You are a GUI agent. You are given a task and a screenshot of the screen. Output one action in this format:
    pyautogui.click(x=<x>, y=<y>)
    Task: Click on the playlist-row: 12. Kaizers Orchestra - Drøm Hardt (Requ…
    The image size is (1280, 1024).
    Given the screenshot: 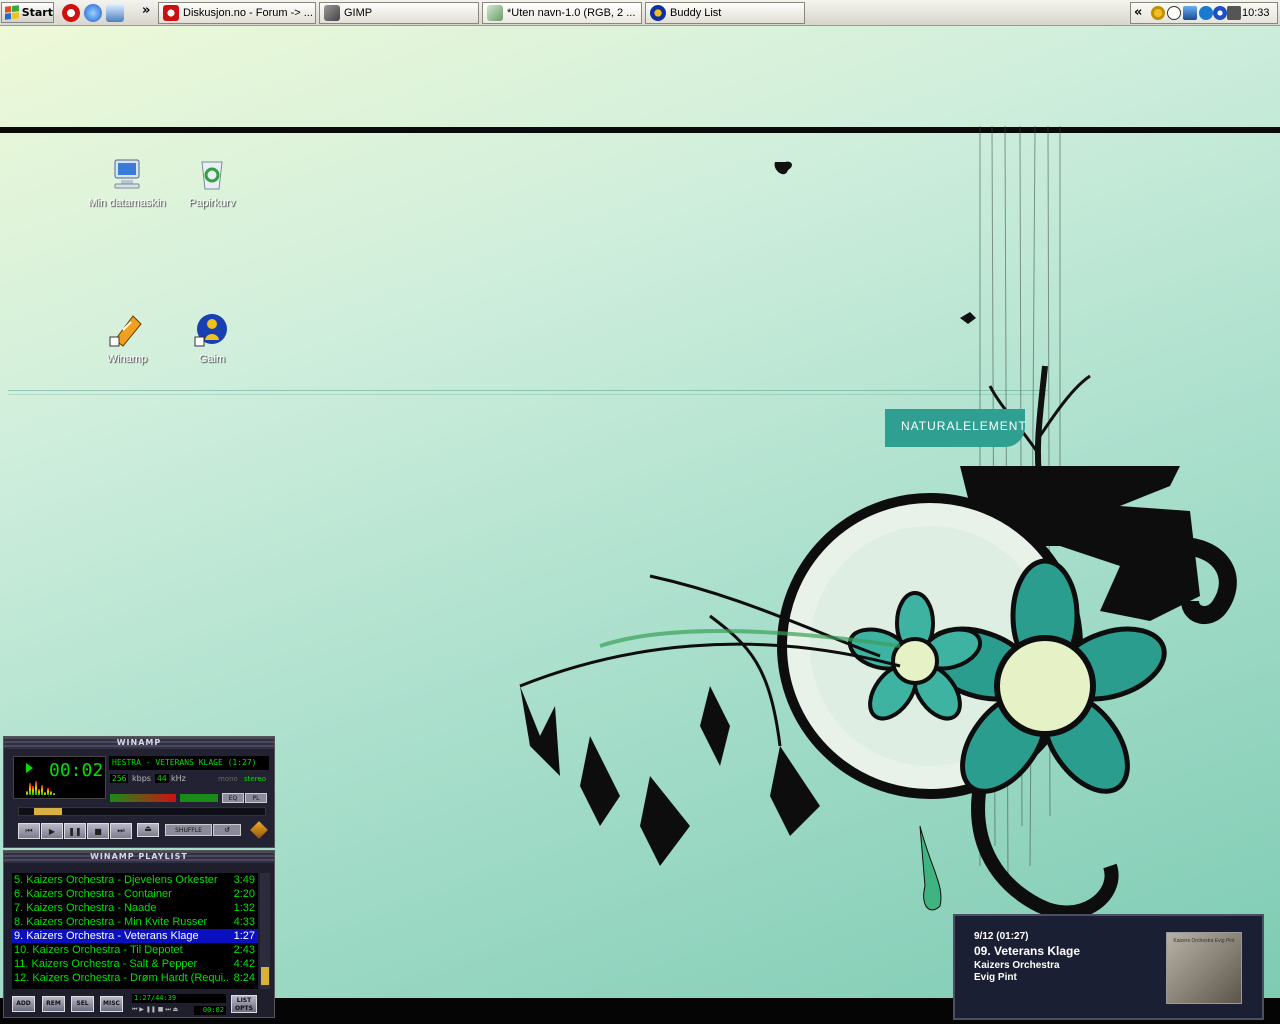 What is the action you would take?
    pyautogui.click(x=135, y=978)
    